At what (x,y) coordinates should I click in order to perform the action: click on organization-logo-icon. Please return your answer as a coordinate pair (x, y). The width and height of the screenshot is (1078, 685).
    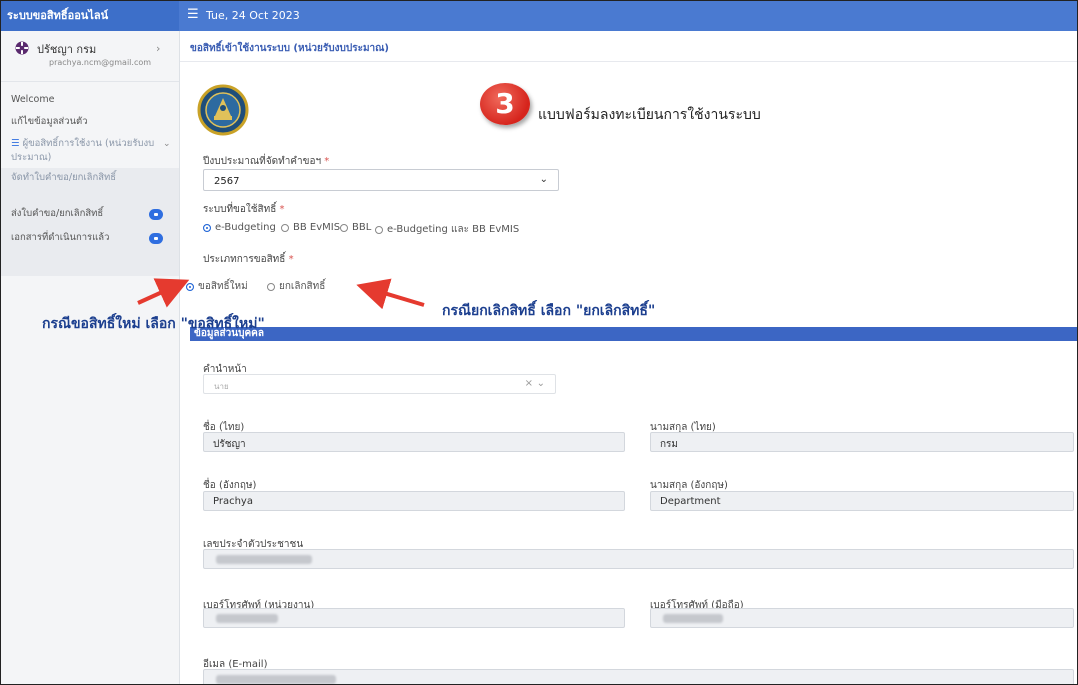
    Looking at the image, I should click on (22, 48).